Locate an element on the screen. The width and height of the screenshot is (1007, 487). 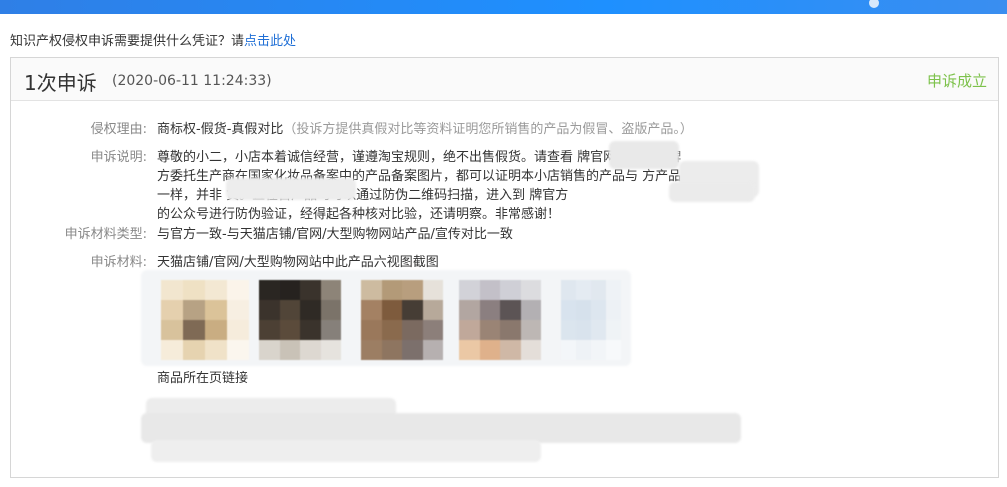
reason-text: 商标权-假货-真假对比 is located at coordinates (220, 129).